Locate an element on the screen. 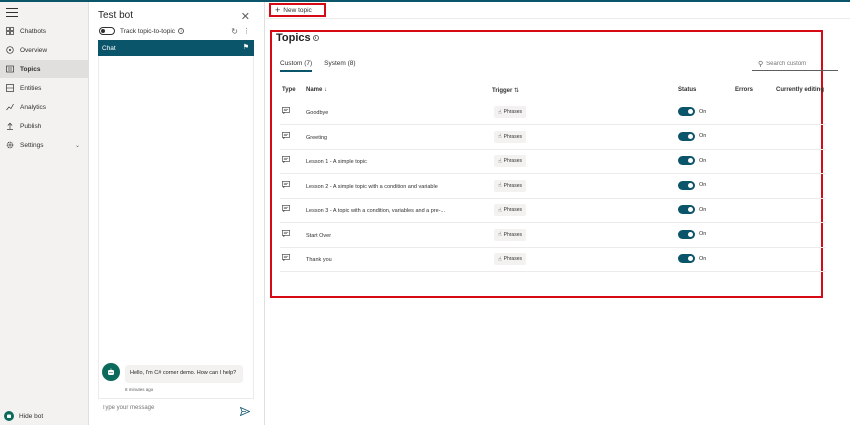 This screenshot has height=425, width=850. new-topic-button: + New topic is located at coordinates (297, 10).